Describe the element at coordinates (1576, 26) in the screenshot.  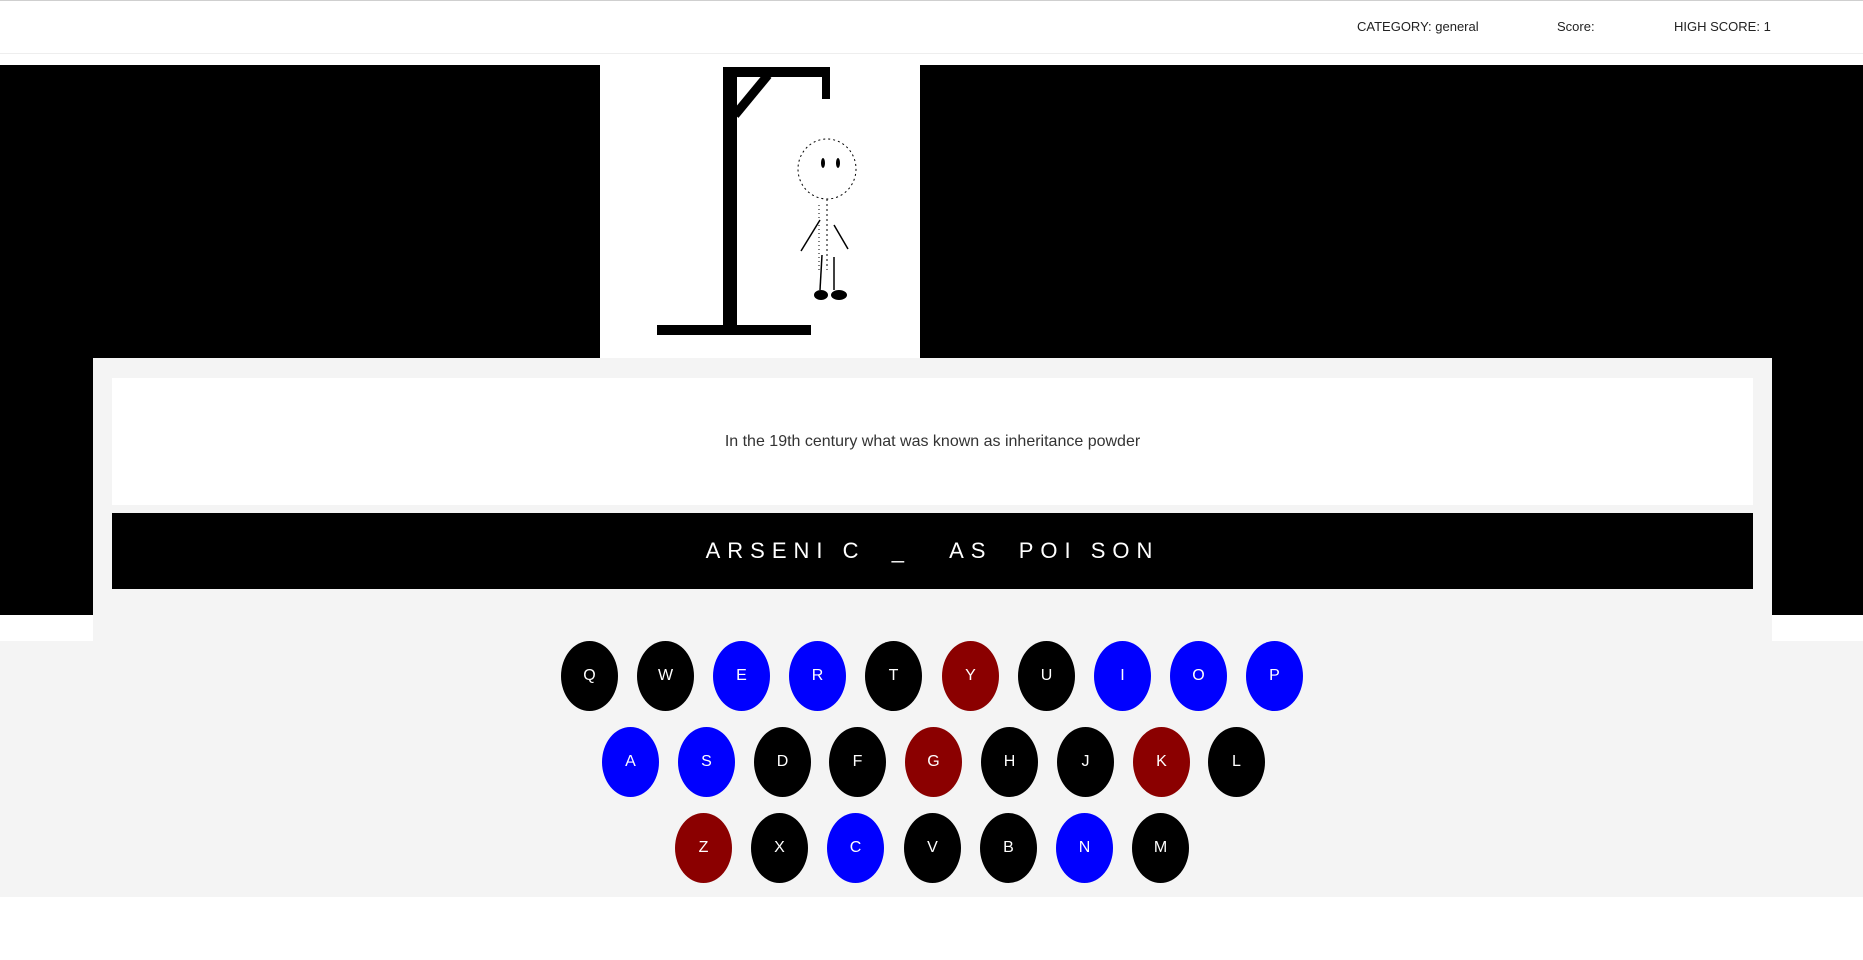
I see `score-label: Score:` at that location.